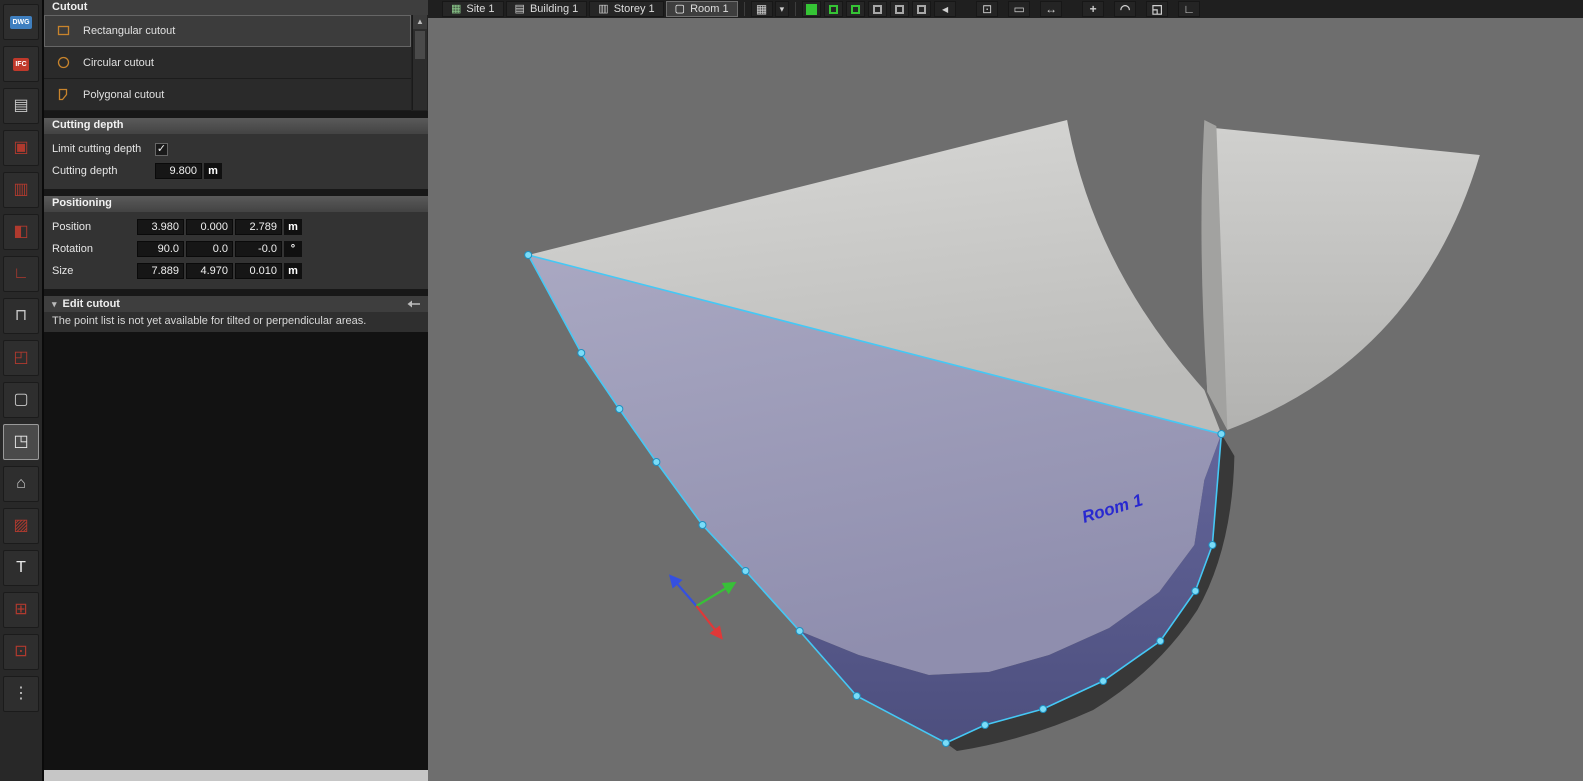 The image size is (1583, 781). Describe the element at coordinates (258, 249) in the screenshot. I see `rotation-z-input` at that location.